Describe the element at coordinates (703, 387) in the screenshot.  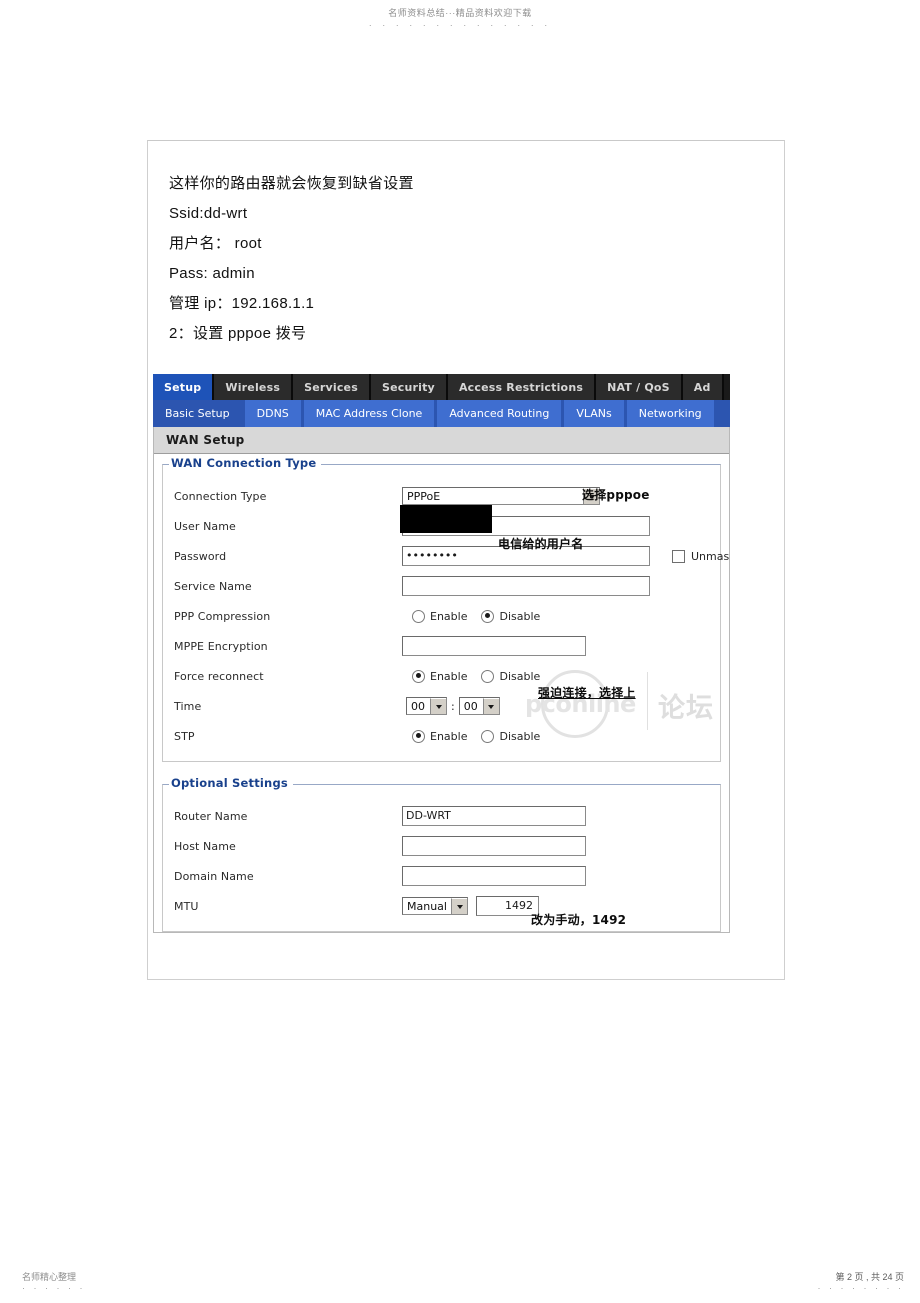
I see `tab-administration: Ad` at that location.